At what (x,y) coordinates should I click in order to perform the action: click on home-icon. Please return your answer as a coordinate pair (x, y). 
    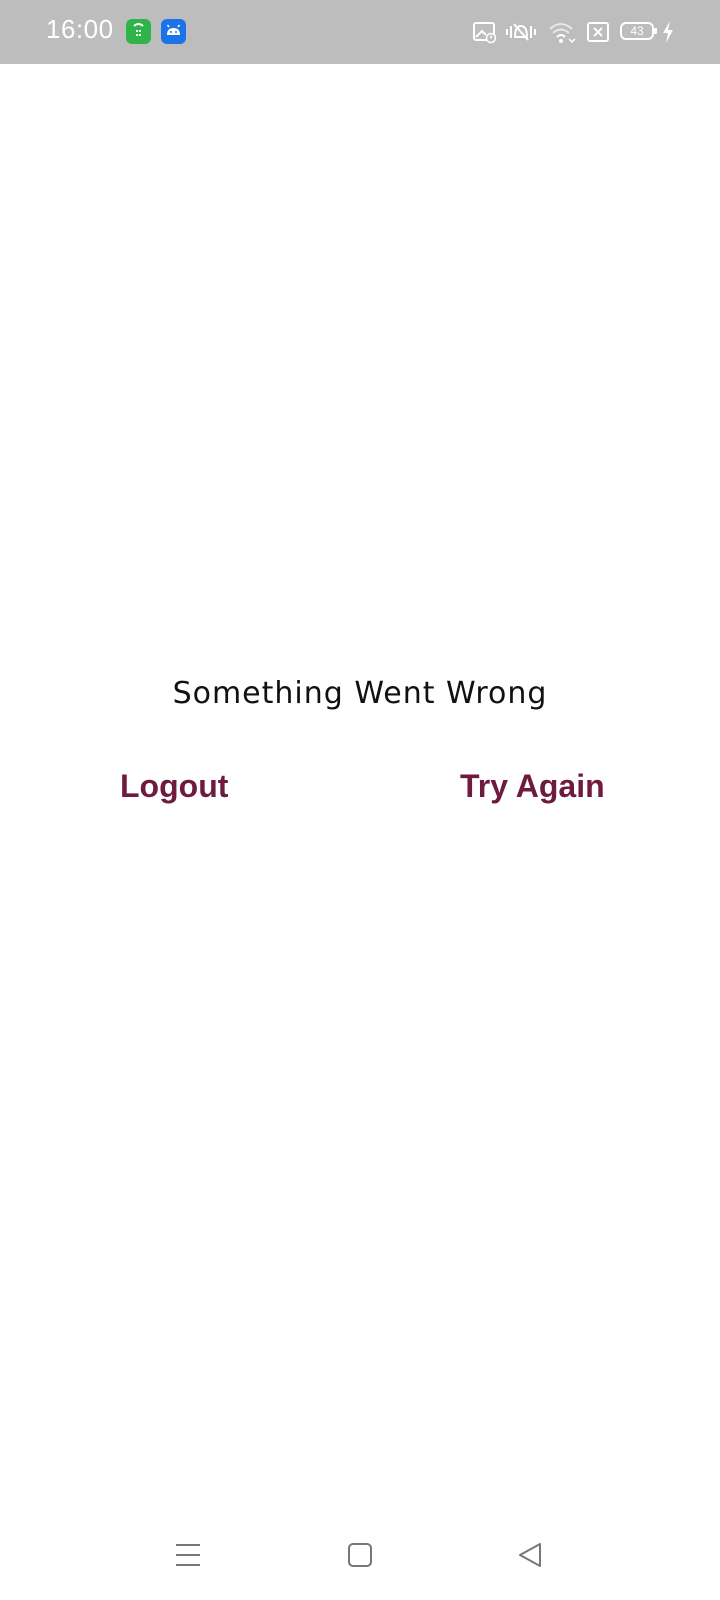
    Looking at the image, I should click on (360, 1557).